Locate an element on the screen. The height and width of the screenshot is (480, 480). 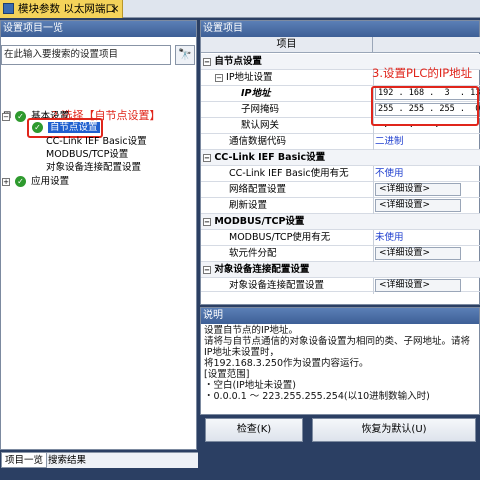
row-communication-data-code: 通信数据代码 二进制 is located at coordinates (340, 142).